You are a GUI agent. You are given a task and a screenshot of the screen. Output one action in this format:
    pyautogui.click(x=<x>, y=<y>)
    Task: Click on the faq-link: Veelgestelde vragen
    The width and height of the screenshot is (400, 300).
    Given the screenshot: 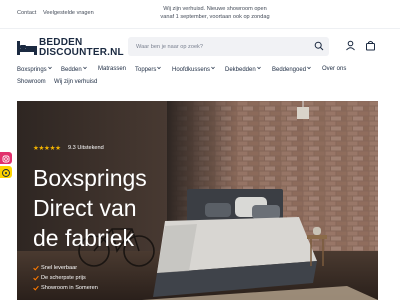 What is the action you would take?
    pyautogui.click(x=68, y=13)
    